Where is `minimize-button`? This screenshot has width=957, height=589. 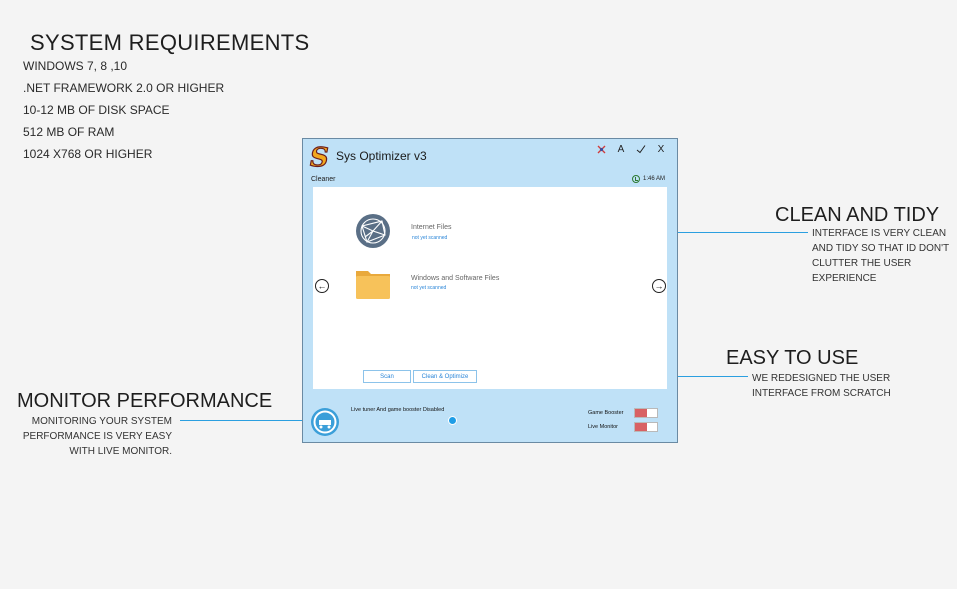 minimize-button is located at coordinates (641, 149).